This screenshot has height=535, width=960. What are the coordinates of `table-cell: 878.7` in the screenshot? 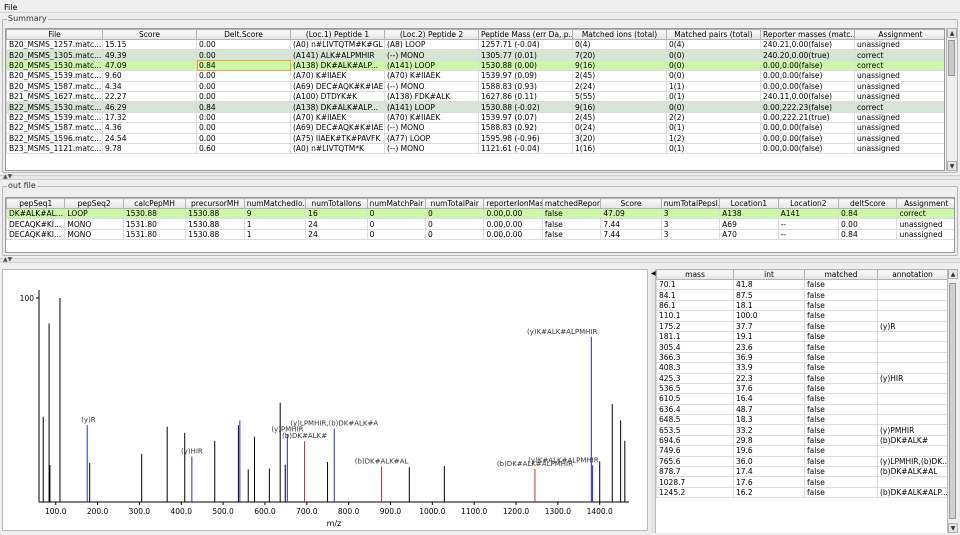 It's located at (695, 472).